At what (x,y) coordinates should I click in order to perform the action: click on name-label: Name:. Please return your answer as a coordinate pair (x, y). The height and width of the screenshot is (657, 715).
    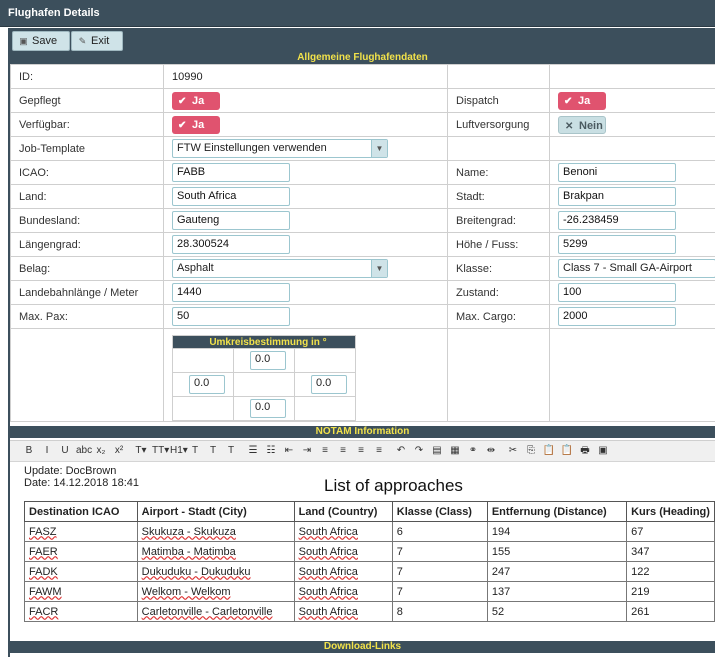
    Looking at the image, I should click on (498, 172).